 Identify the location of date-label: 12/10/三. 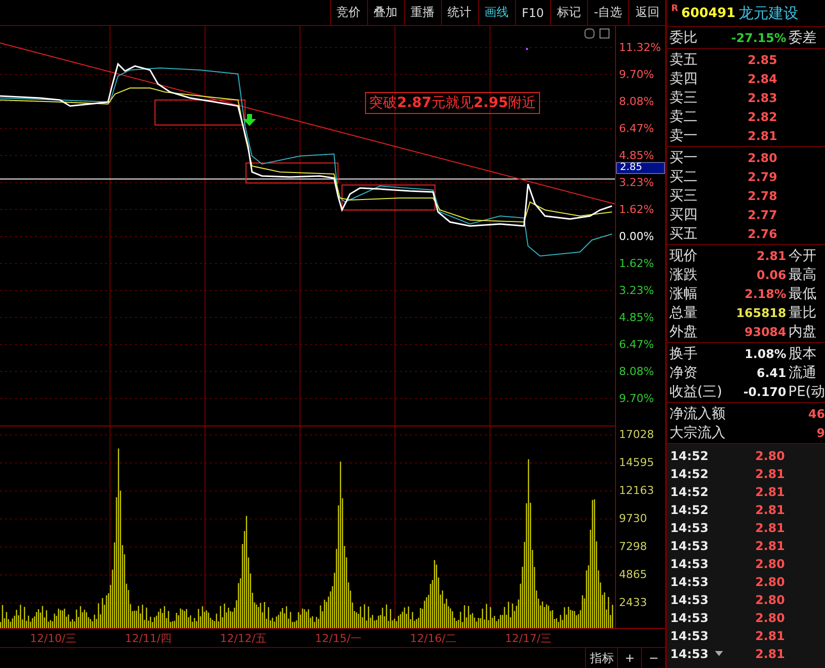
(54, 639).